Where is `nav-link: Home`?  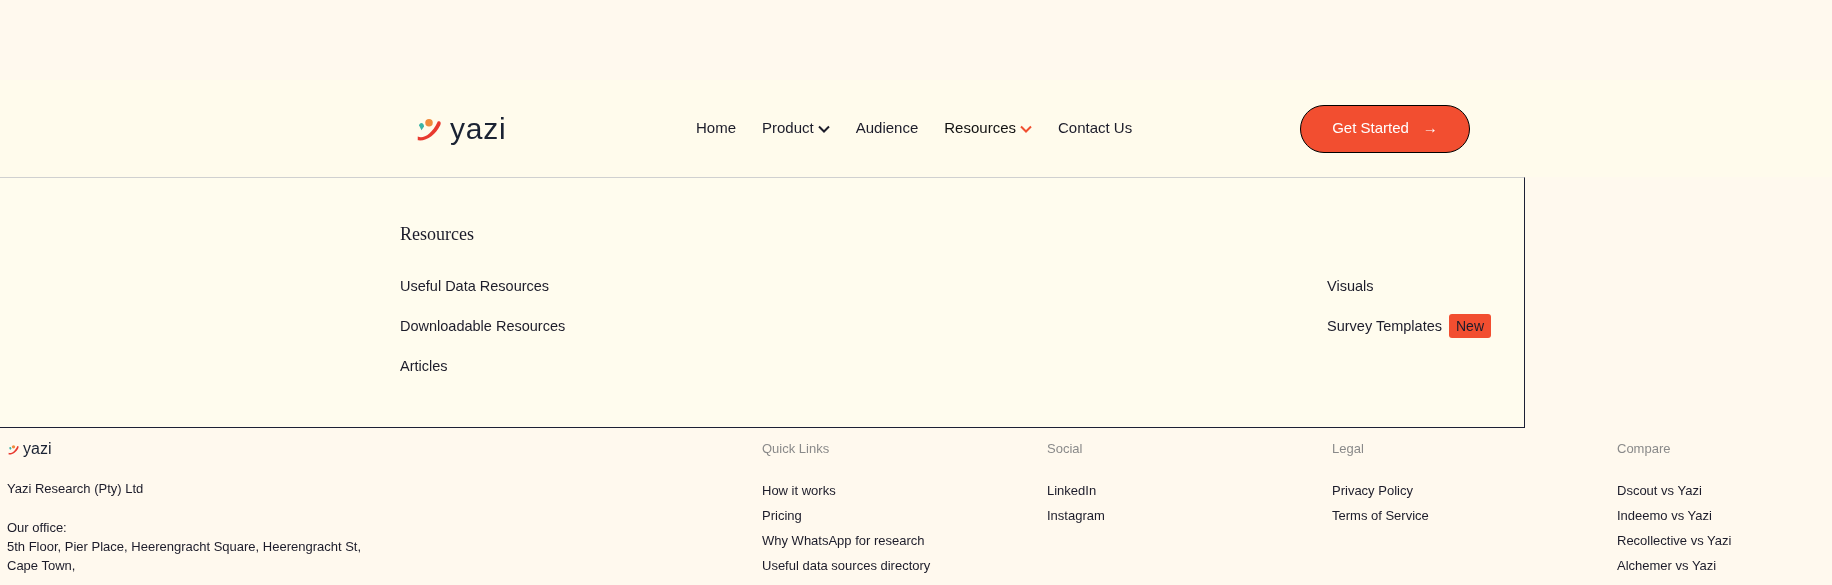 nav-link: Home is located at coordinates (716, 128).